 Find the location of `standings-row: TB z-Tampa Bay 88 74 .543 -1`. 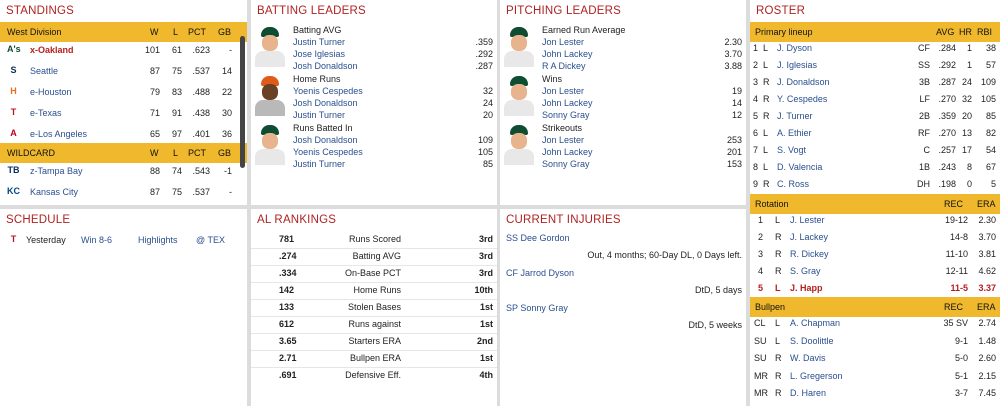

standings-row: TB z-Tampa Bay 88 74 .543 -1 is located at coordinates (123, 171).